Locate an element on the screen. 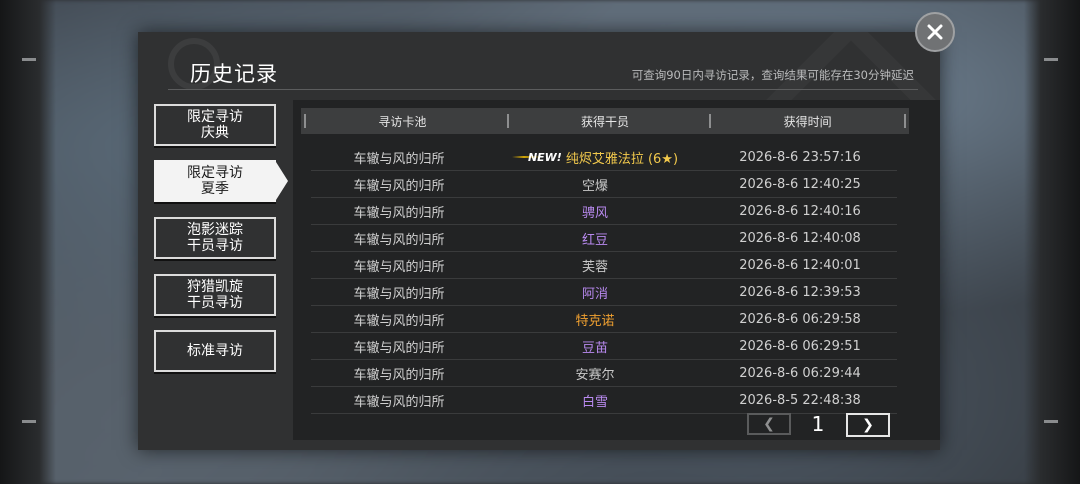  title-divider is located at coordinates (543, 89).